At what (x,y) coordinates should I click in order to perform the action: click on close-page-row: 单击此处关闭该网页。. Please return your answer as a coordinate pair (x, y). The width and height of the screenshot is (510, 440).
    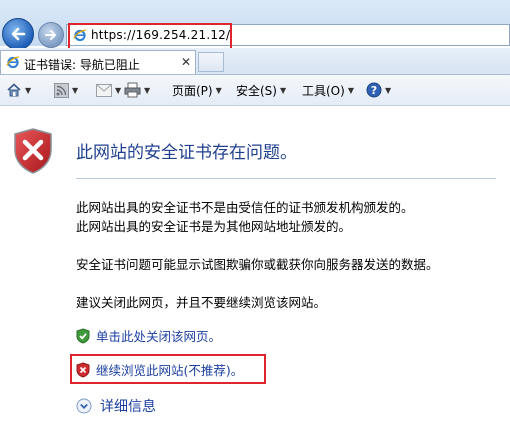
    Looking at the image, I should click on (148, 335).